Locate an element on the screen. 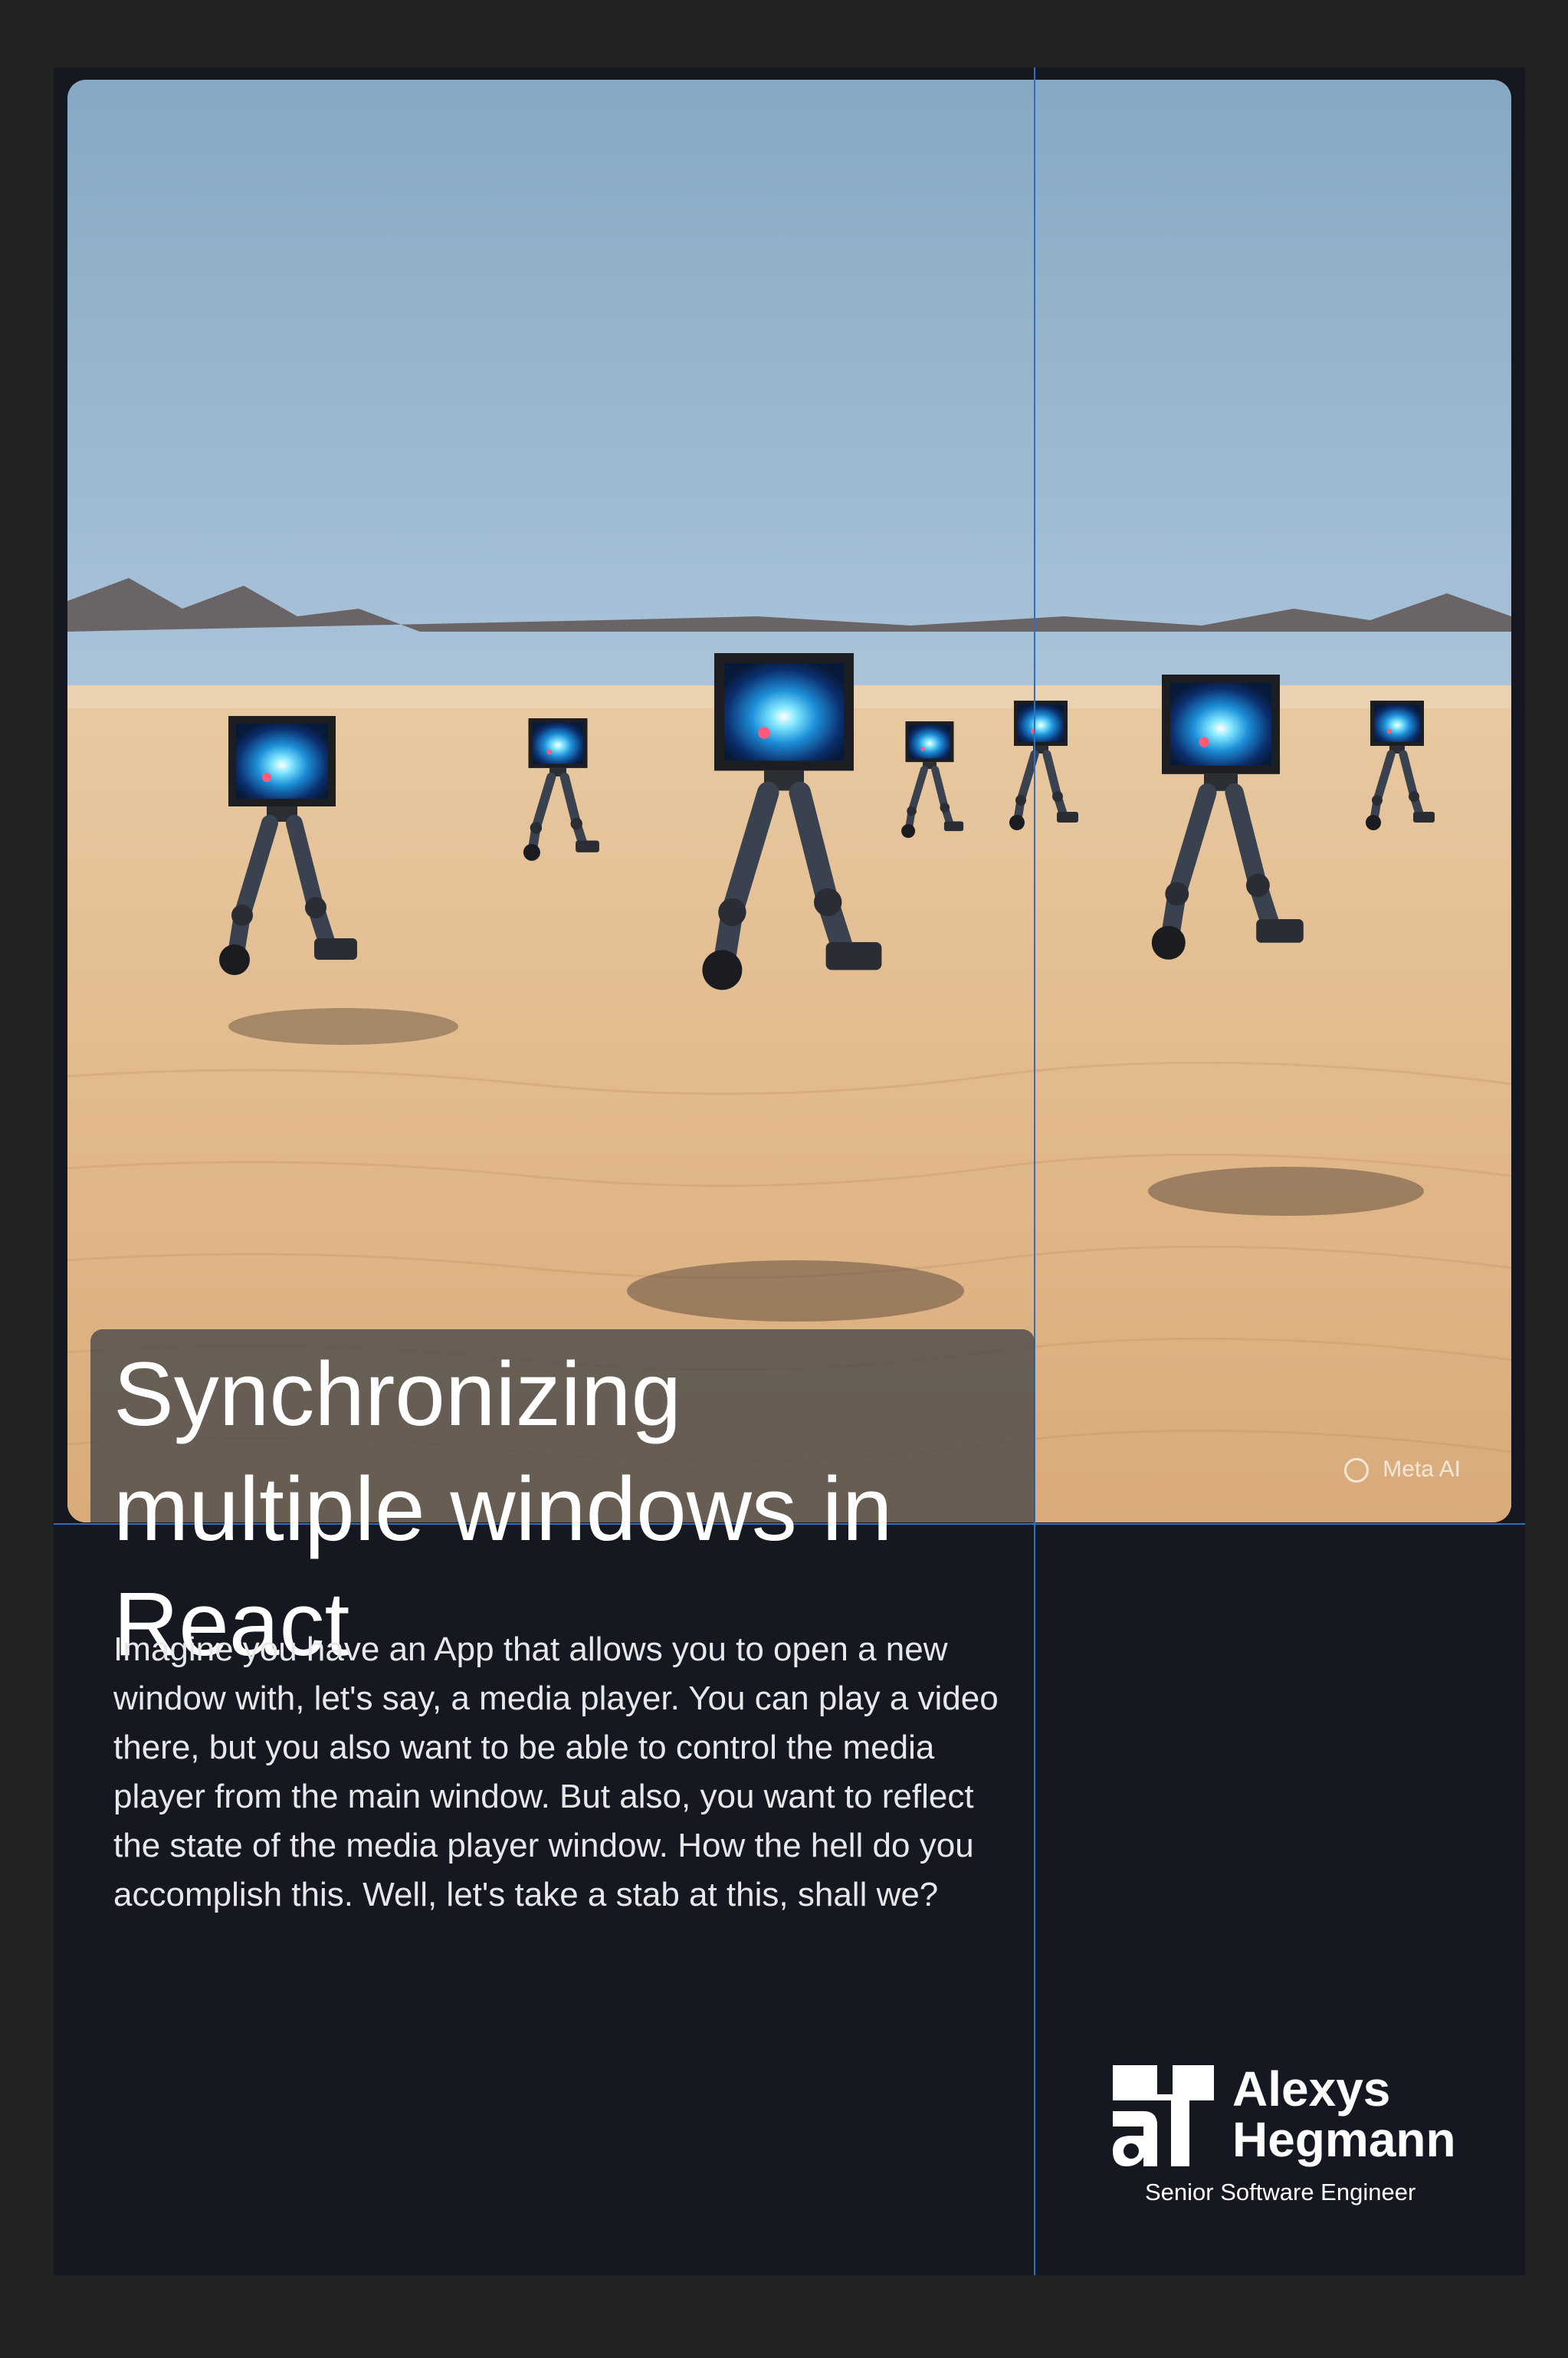  ah-logo-icon is located at coordinates (1163, 2115).